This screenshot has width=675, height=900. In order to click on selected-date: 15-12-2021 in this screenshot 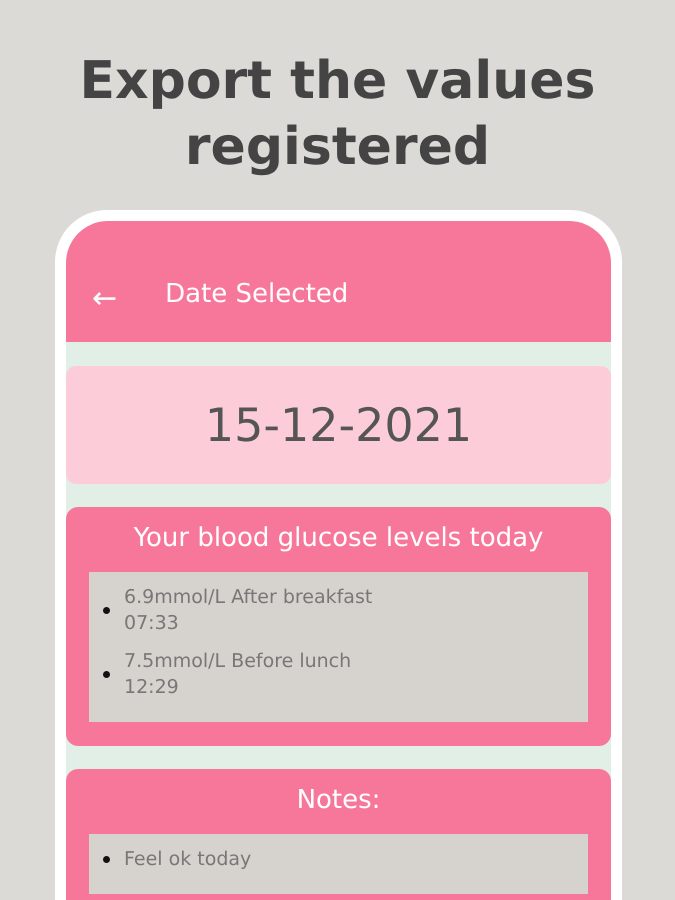, I will do `click(338, 425)`.